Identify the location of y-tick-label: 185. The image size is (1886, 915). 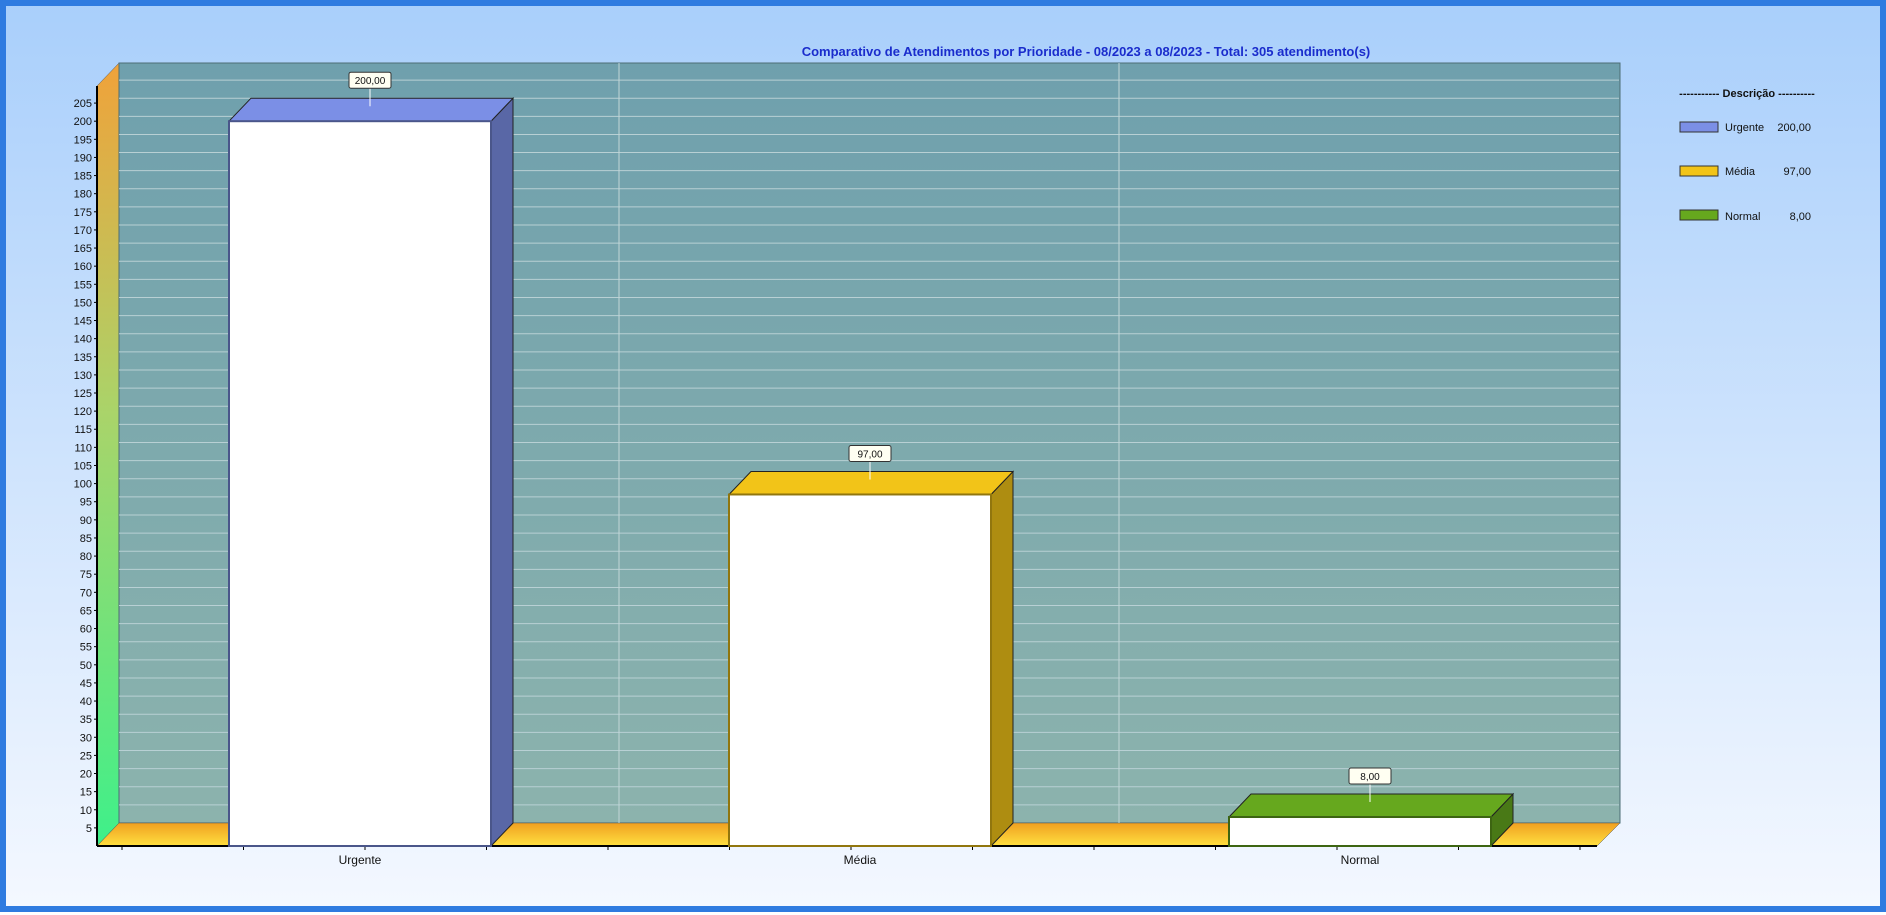
(83, 177).